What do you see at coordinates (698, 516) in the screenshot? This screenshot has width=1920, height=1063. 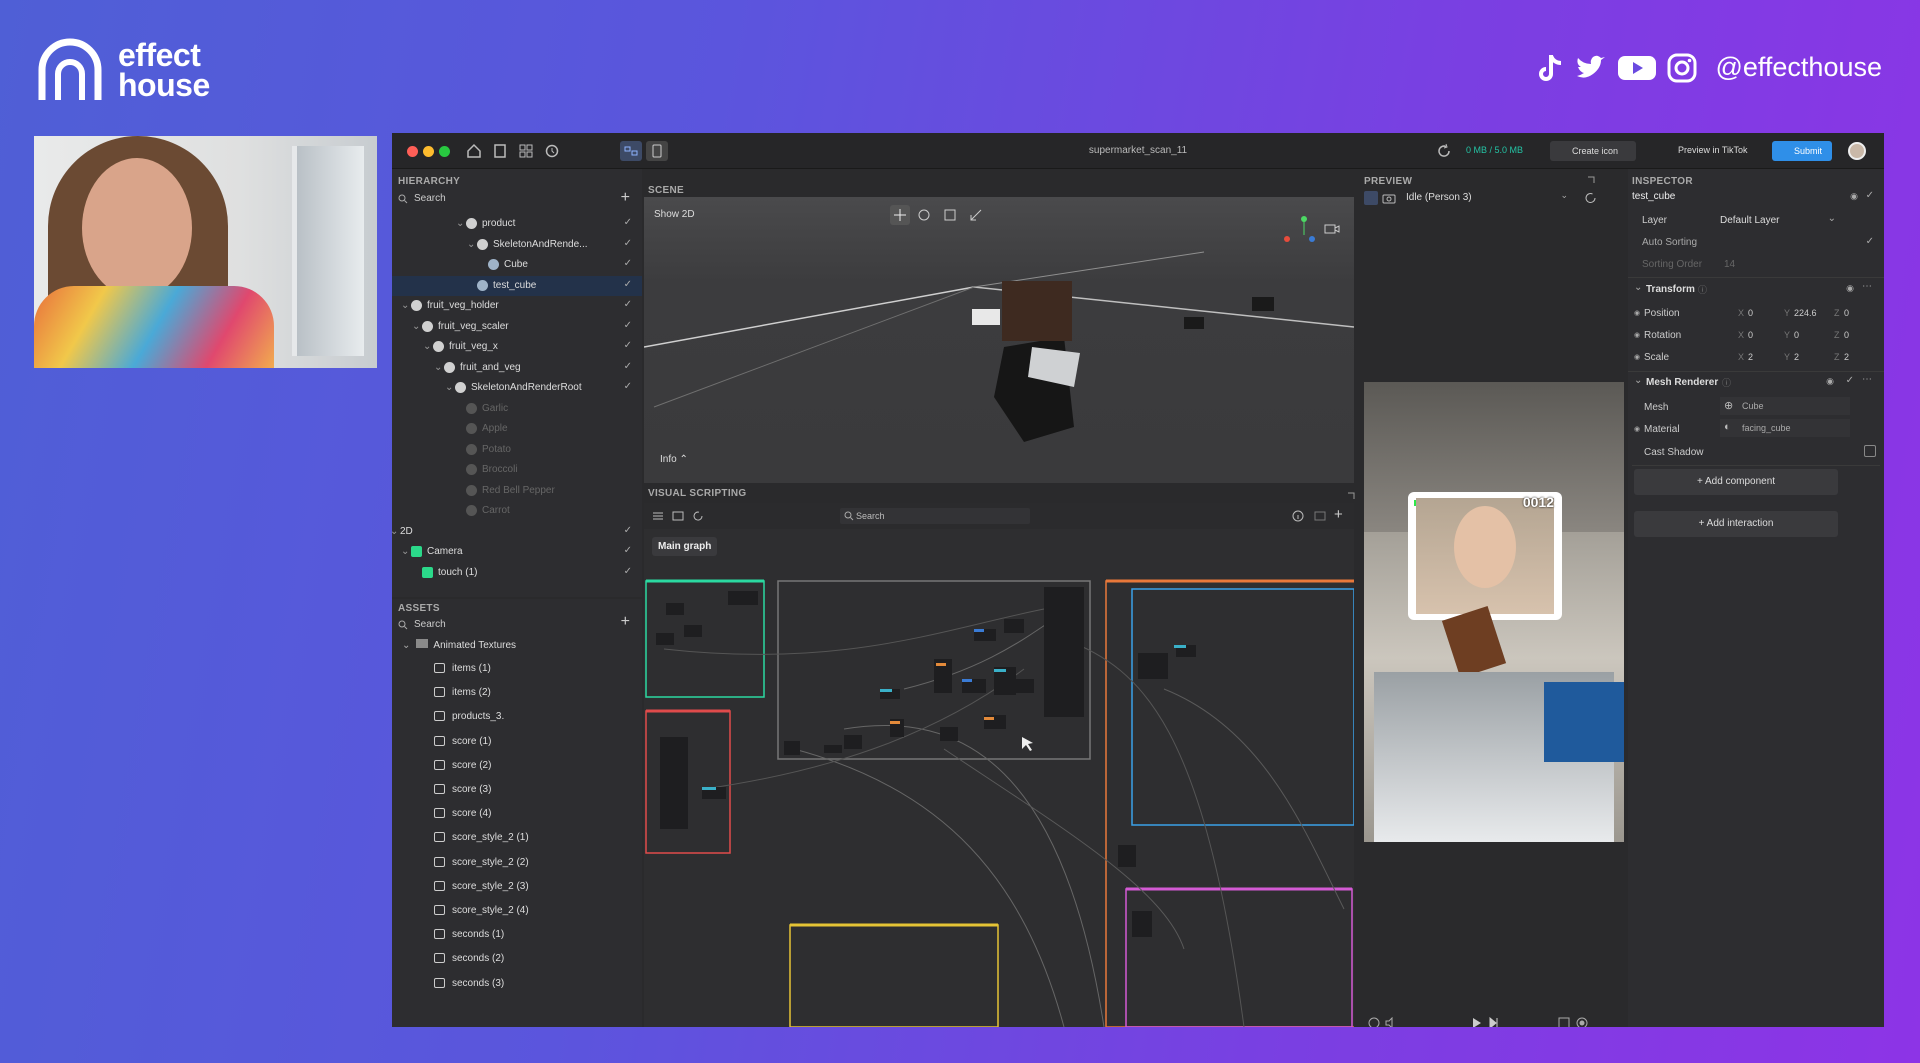 I see `reload-icon` at bounding box center [698, 516].